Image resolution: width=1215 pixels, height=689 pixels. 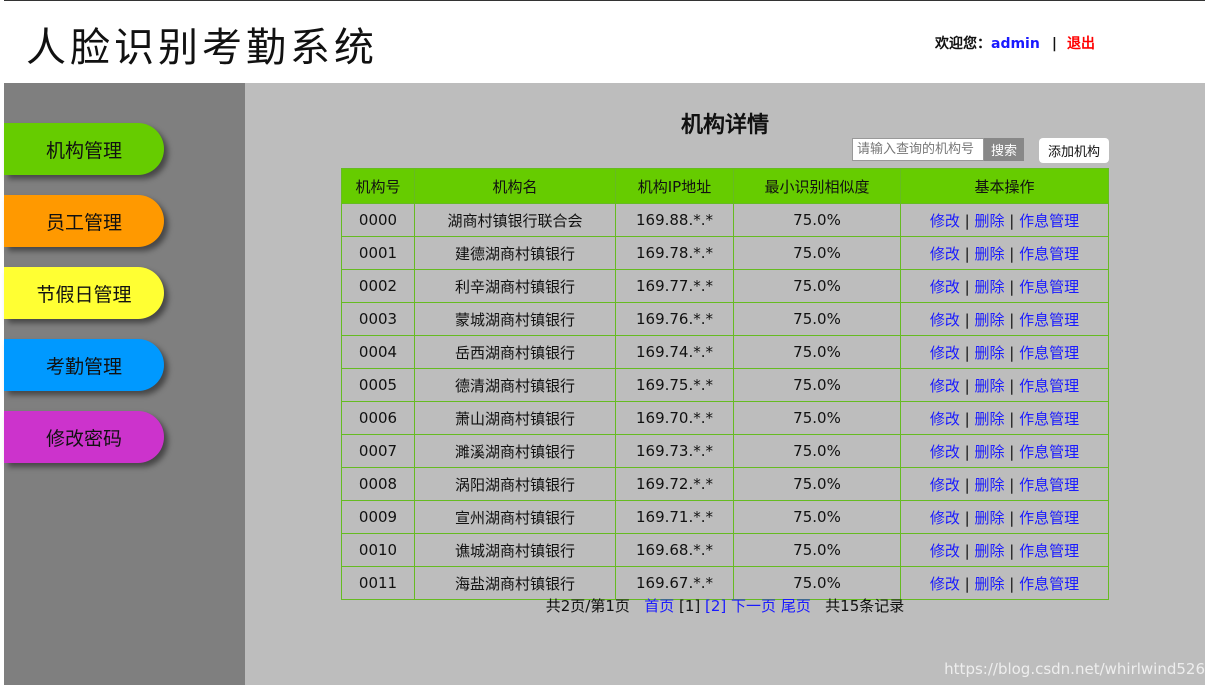 I want to click on cell-ip: 169.77.*.*, so click(x=674, y=286).